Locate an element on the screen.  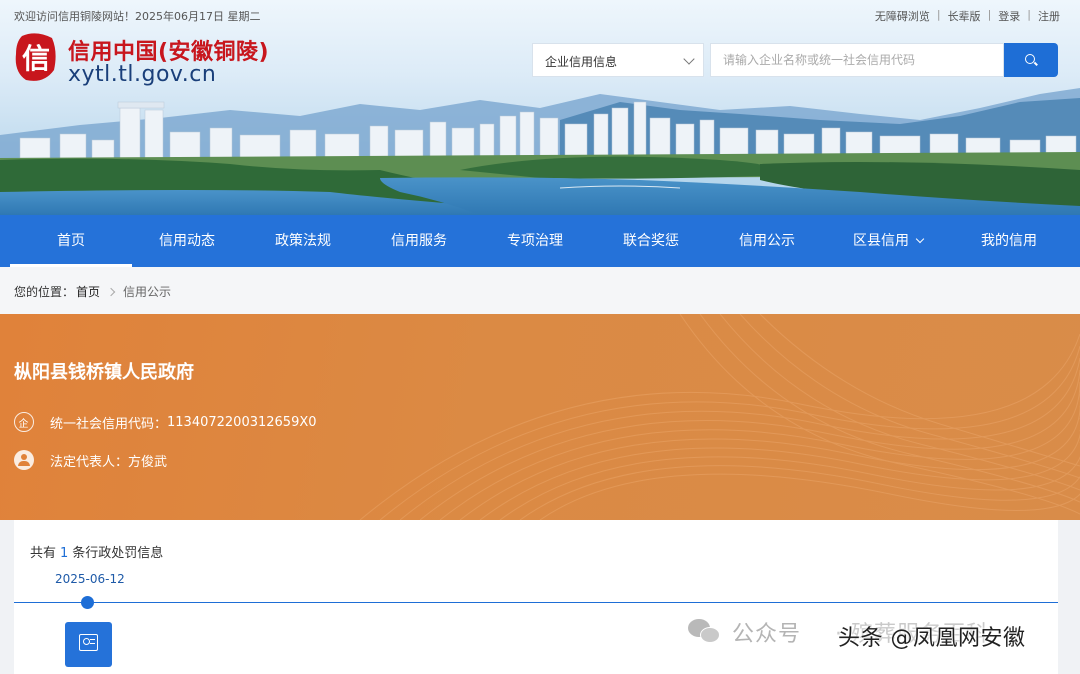
welcome-text: 欢迎访问信用铜陵网站！2025年06月17日 星期二 is located at coordinates (137, 16).